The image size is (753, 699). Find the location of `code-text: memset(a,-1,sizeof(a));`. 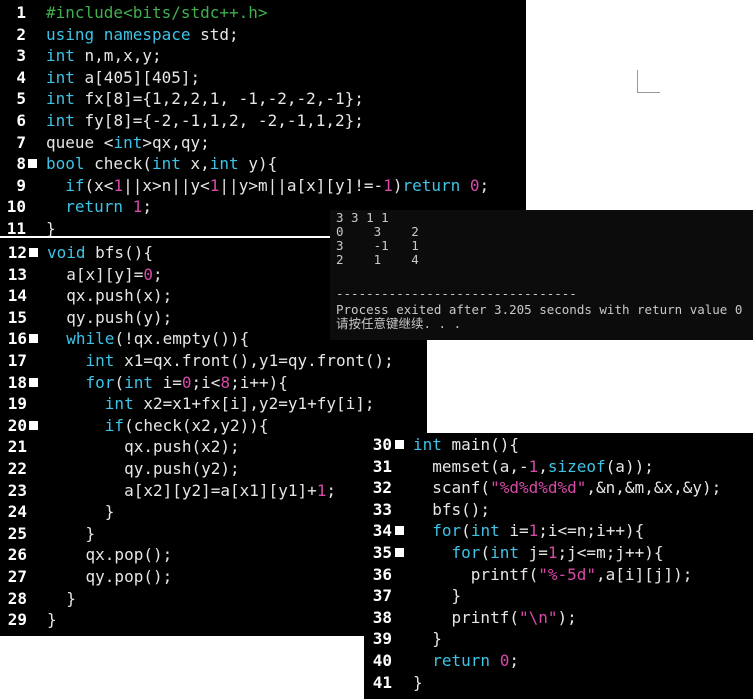

code-text: memset(a,-1,sizeof(a)); is located at coordinates (533, 466).